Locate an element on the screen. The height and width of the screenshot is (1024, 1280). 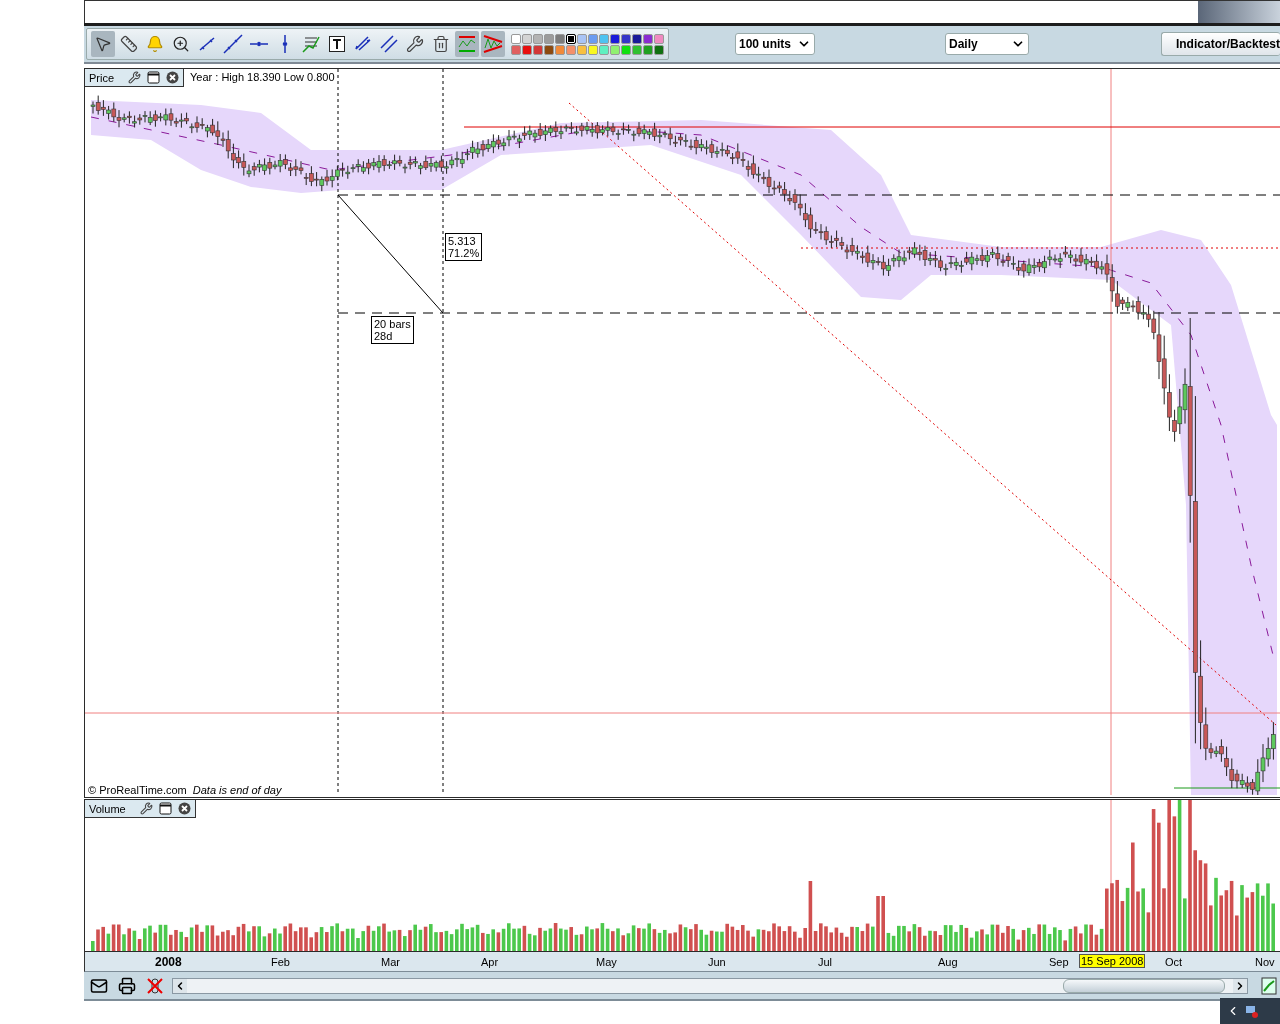
date-cursor-label: 15 Sep 2008 is located at coordinates (1112, 961).